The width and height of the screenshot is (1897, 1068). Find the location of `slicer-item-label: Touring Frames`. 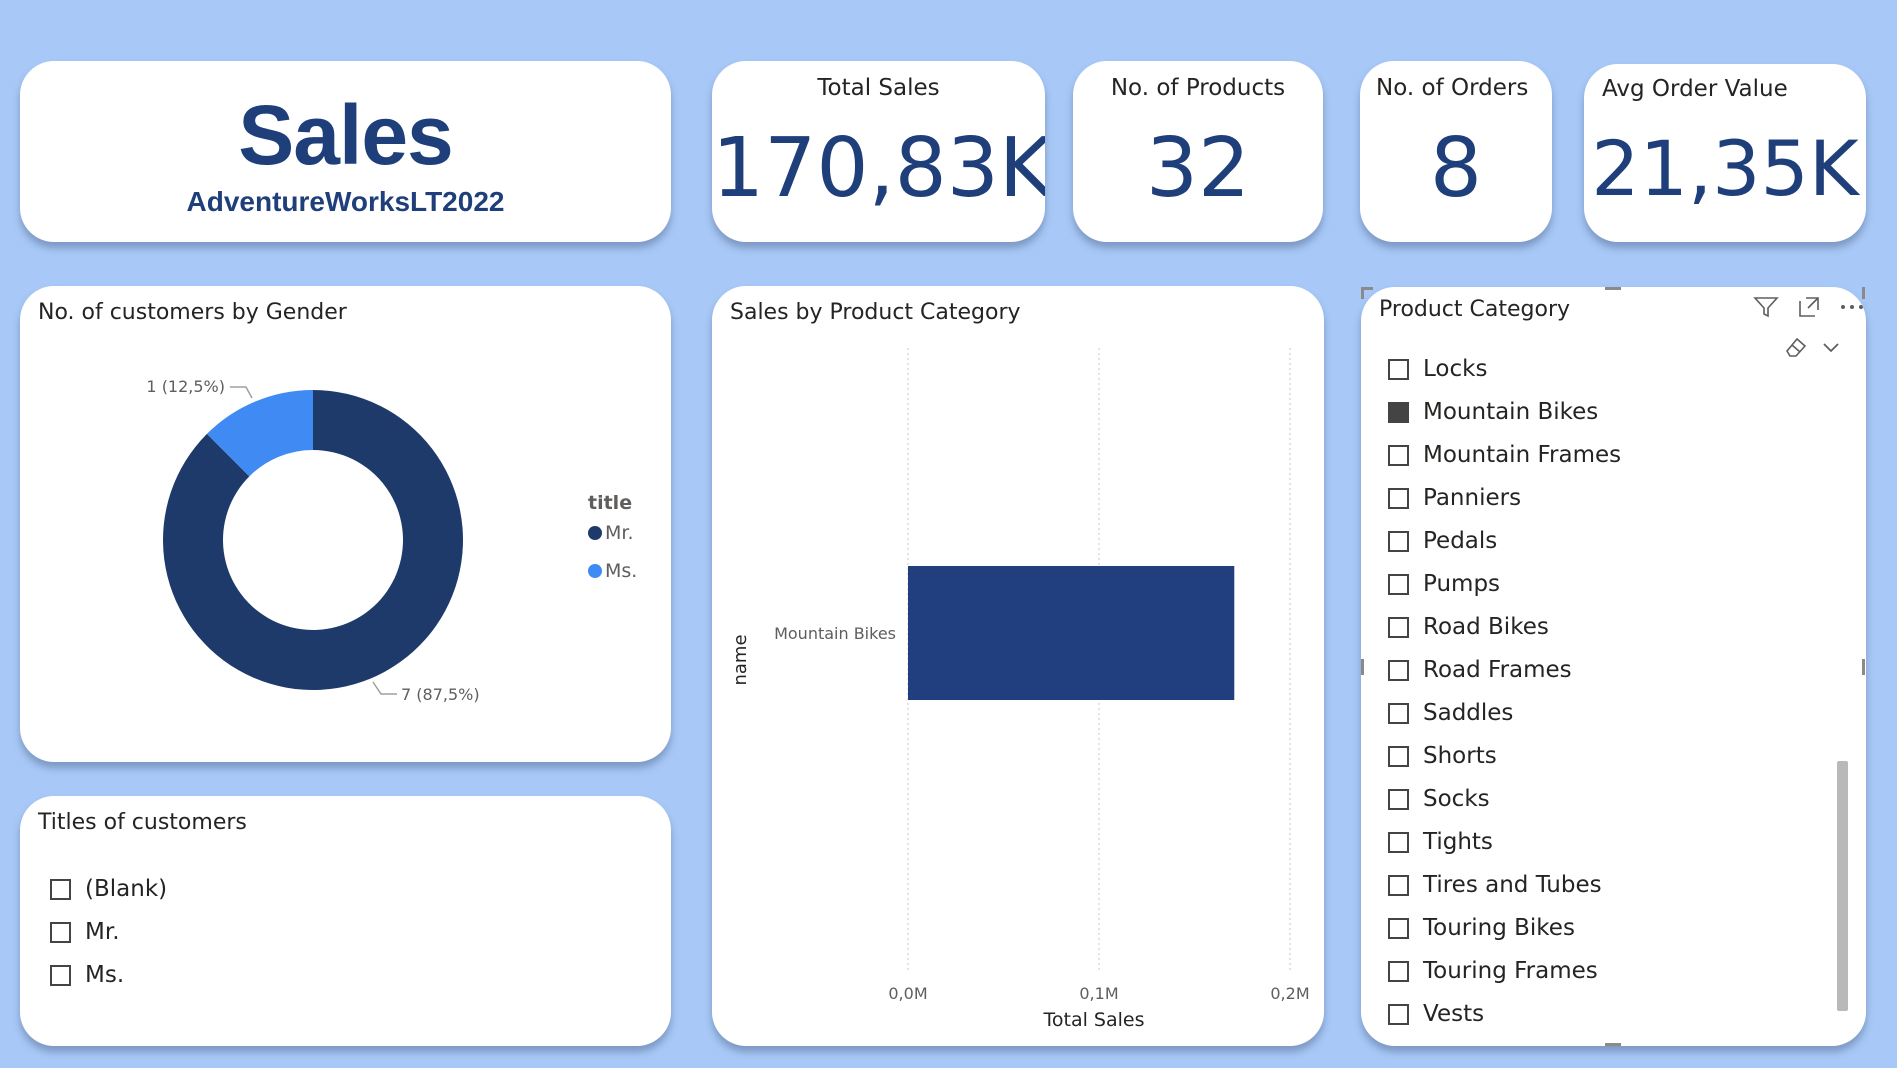

slicer-item-label: Touring Frames is located at coordinates (1510, 971).